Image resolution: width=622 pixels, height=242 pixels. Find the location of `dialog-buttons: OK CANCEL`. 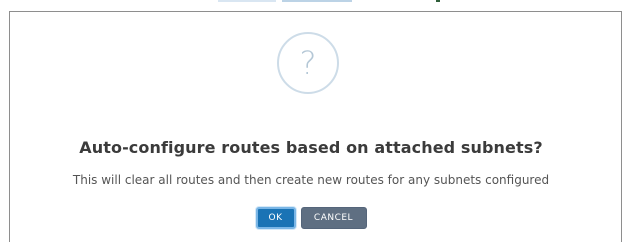

dialog-buttons: OK CANCEL is located at coordinates (311, 218).